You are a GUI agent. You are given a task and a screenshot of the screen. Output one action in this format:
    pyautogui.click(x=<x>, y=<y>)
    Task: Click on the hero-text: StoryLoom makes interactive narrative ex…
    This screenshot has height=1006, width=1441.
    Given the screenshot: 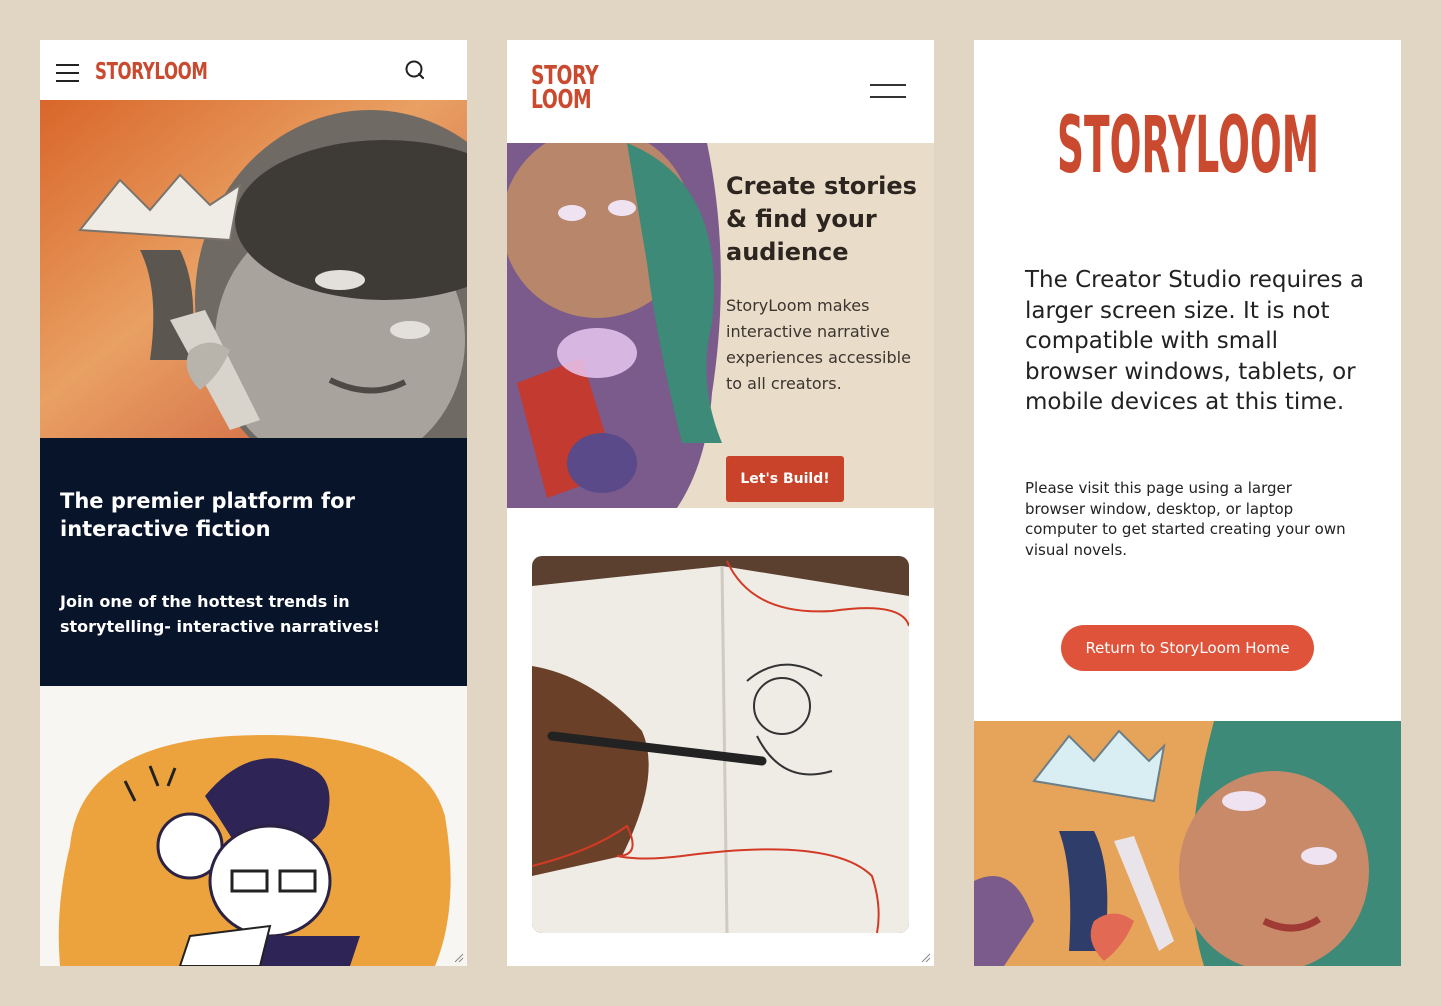 What is the action you would take?
    pyautogui.click(x=818, y=344)
    